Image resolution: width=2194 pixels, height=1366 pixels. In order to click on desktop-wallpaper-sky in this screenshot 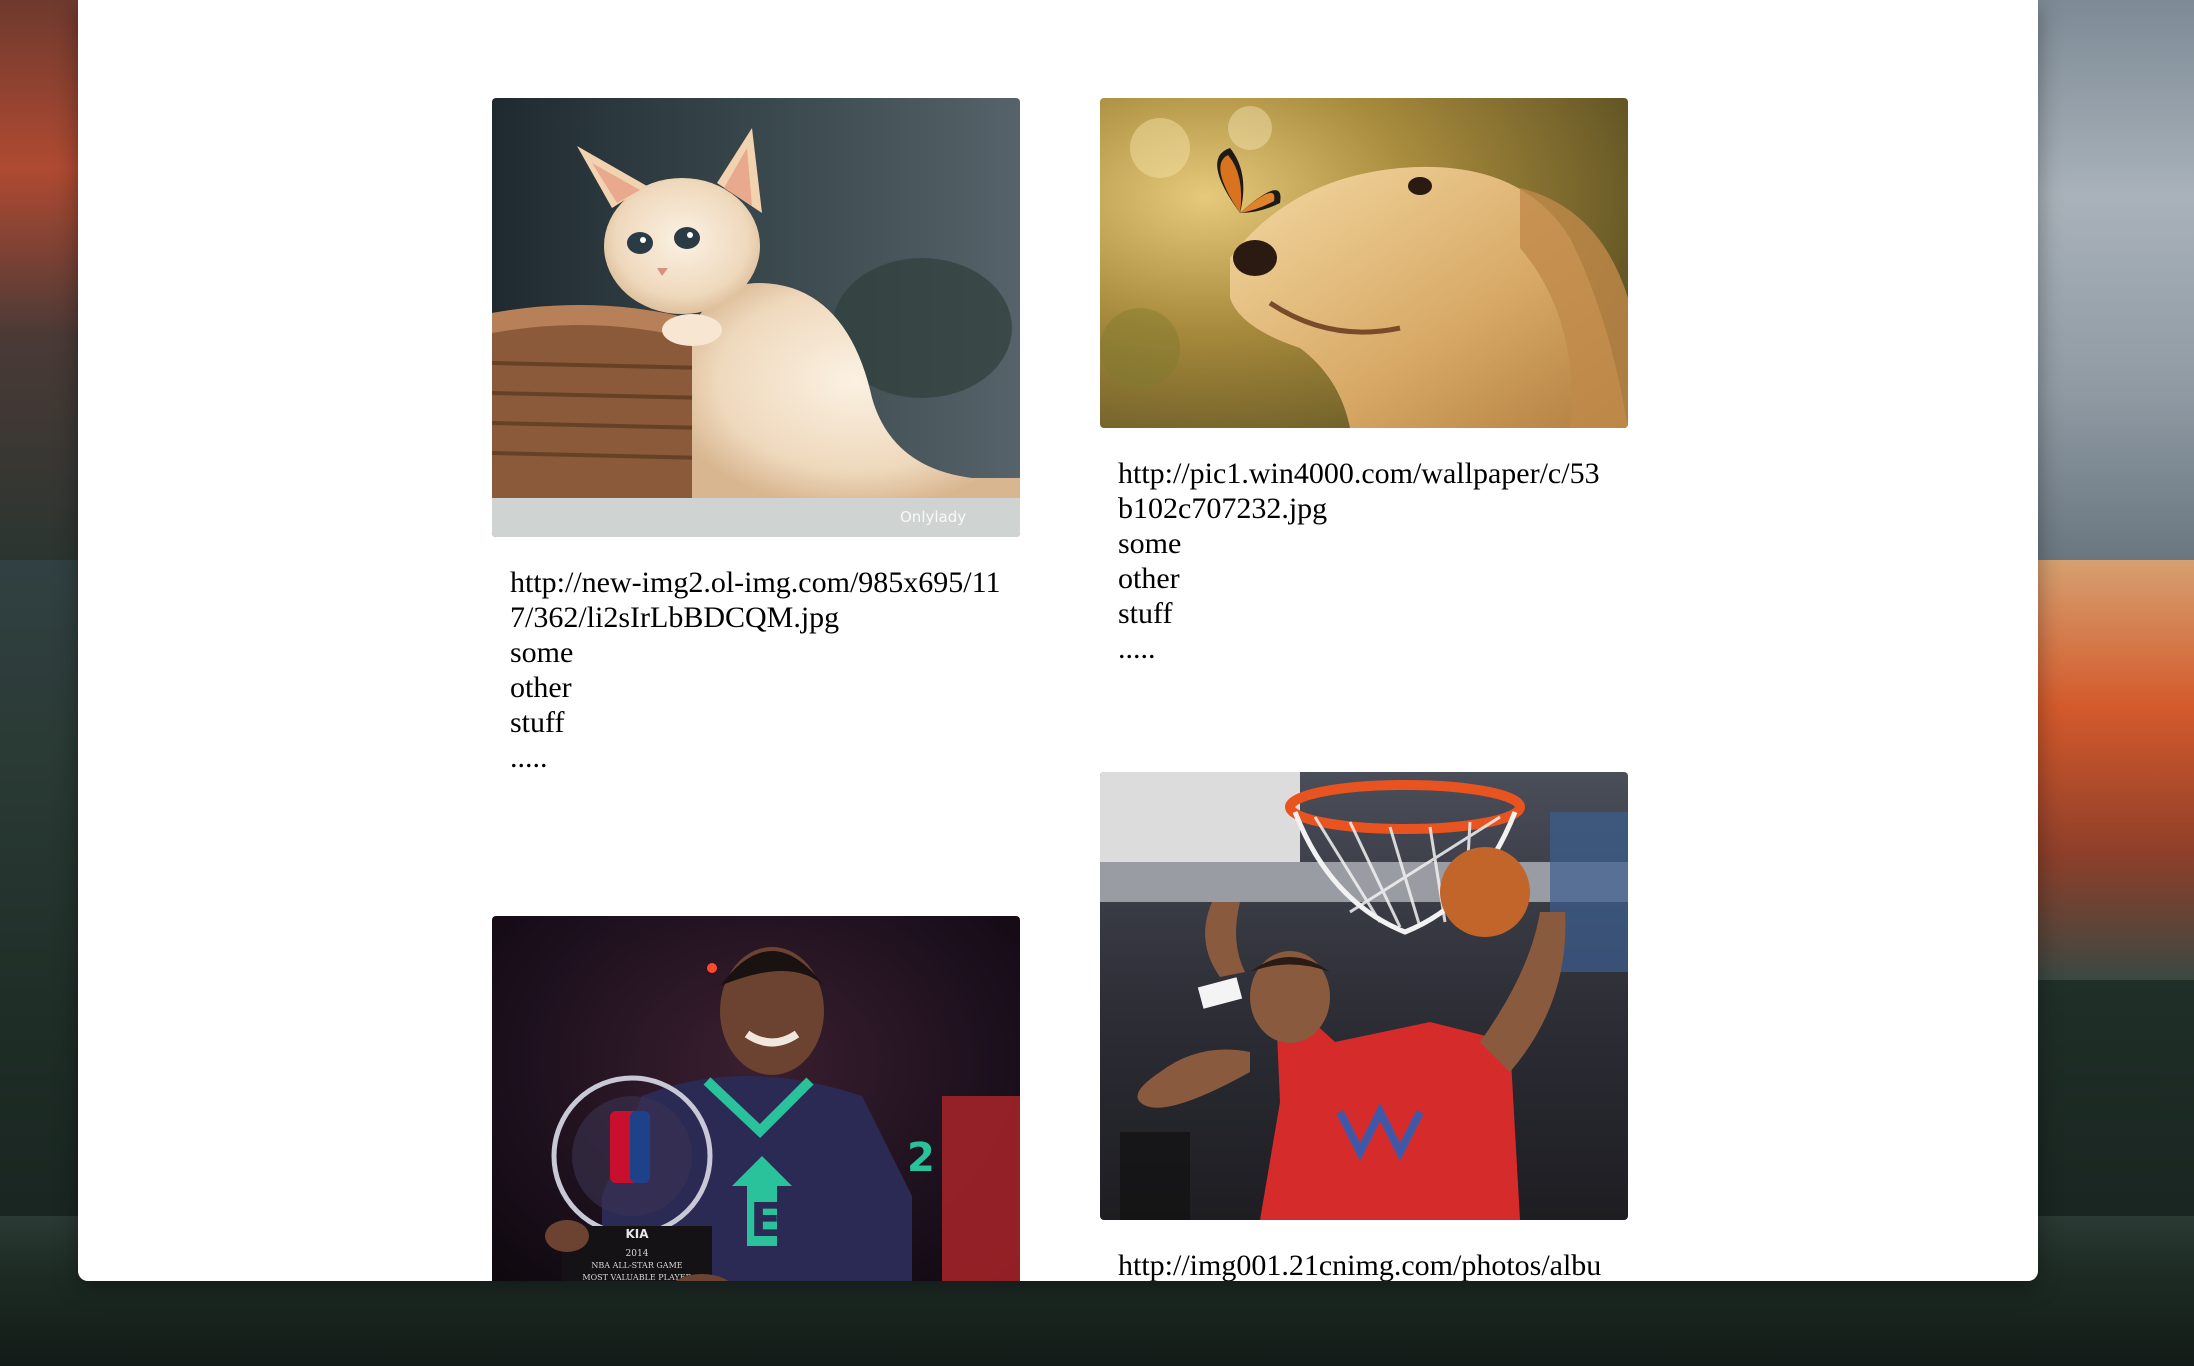, I will do `click(2116, 280)`.